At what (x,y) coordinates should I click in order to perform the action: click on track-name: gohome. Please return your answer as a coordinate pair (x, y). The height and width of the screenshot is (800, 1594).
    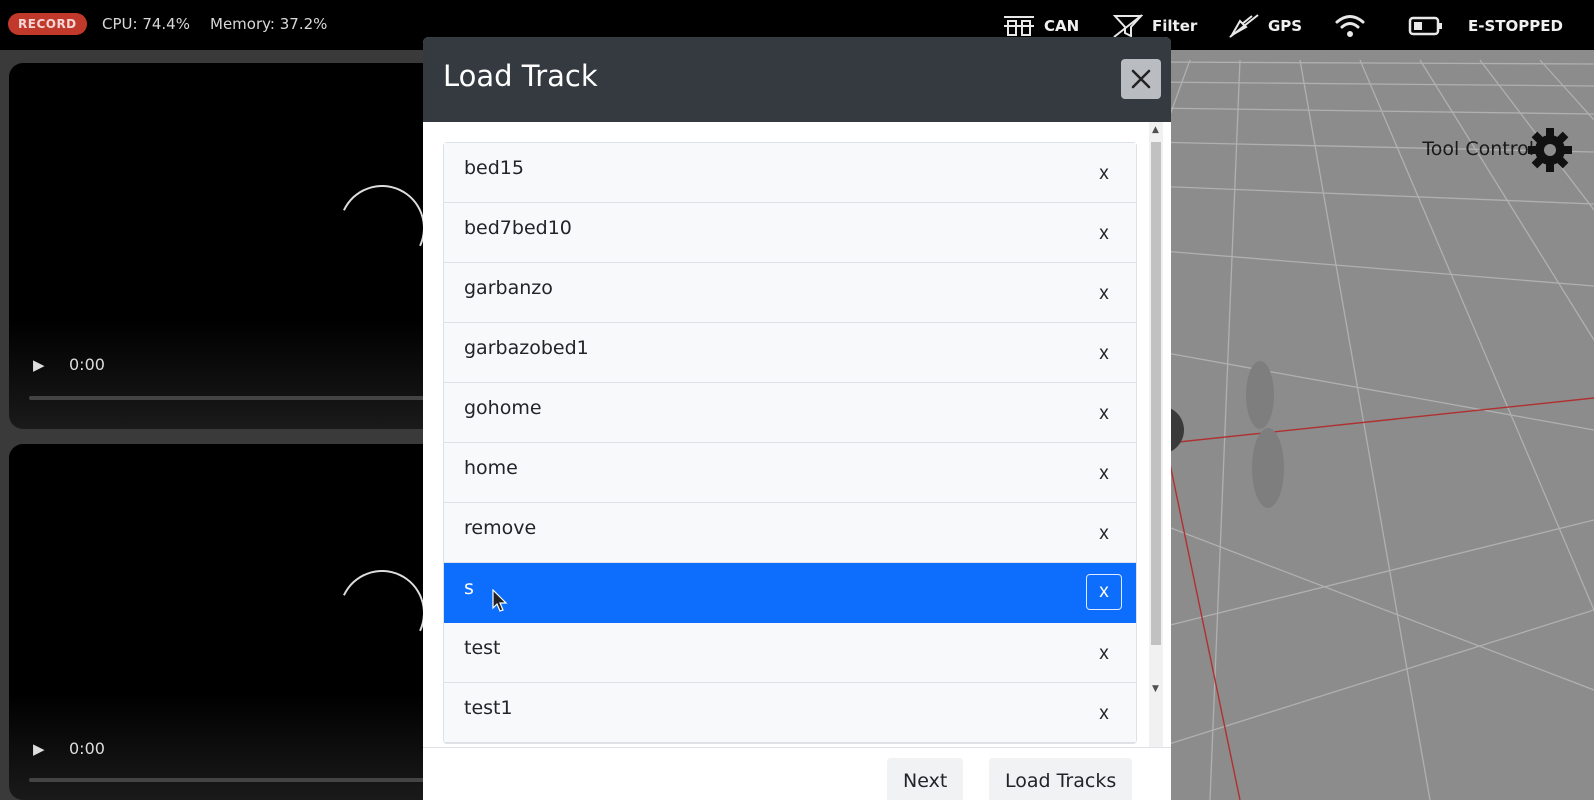
    Looking at the image, I should click on (503, 408).